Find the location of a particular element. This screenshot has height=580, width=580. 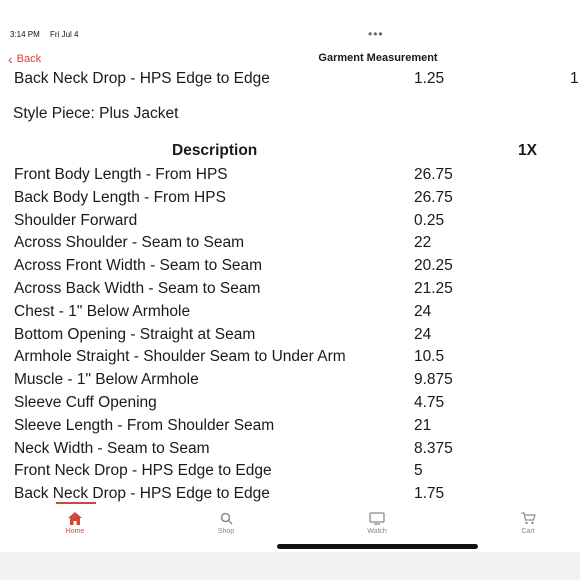

home-indicator is located at coordinates (377, 546).